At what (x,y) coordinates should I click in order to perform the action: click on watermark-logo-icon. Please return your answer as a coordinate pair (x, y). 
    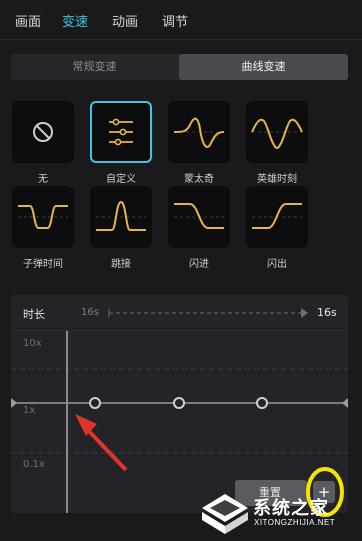
    Looking at the image, I should click on (225, 514).